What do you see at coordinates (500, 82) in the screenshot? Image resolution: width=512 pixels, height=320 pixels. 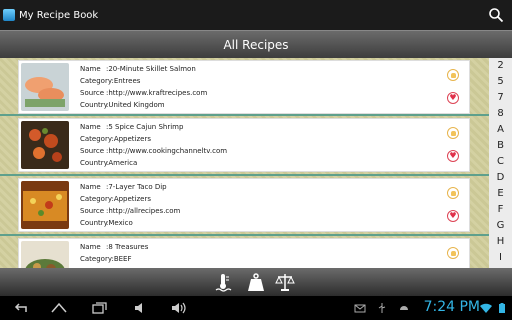 I see `index-letter: 5` at bounding box center [500, 82].